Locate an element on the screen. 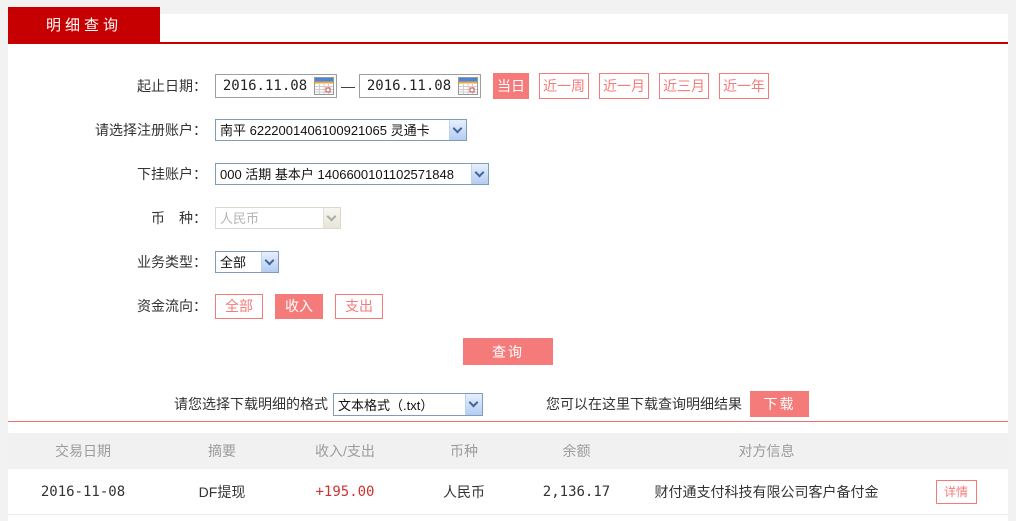 This screenshot has width=1016, height=521. download-hint: 您可以在这里下载查询明细结果 is located at coordinates (644, 404).